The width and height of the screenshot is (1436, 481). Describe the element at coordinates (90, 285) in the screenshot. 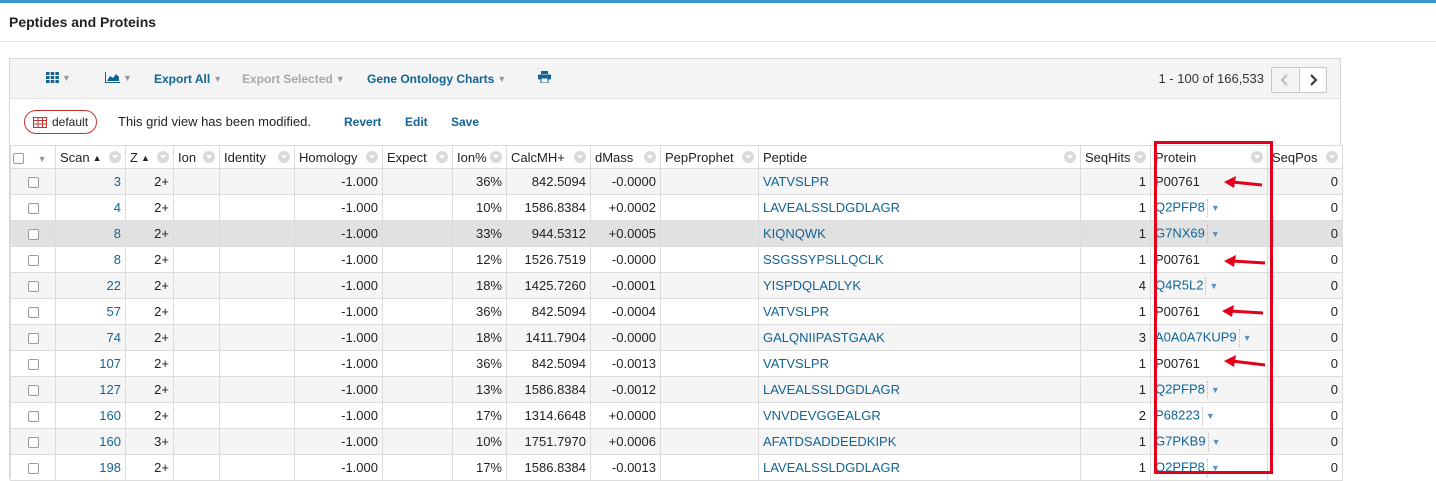

I see `scan-link: 22` at that location.